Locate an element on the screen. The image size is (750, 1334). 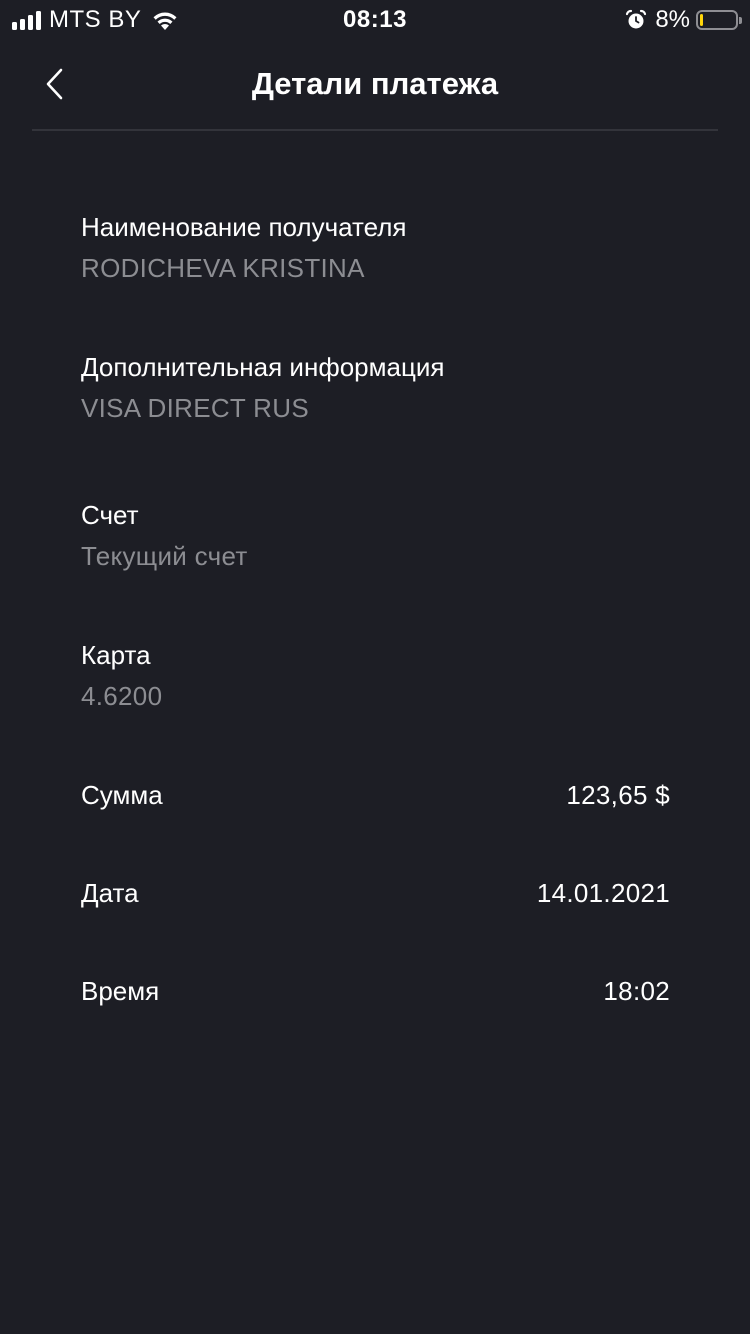
battery-percent: 8% is located at coordinates (672, 19).